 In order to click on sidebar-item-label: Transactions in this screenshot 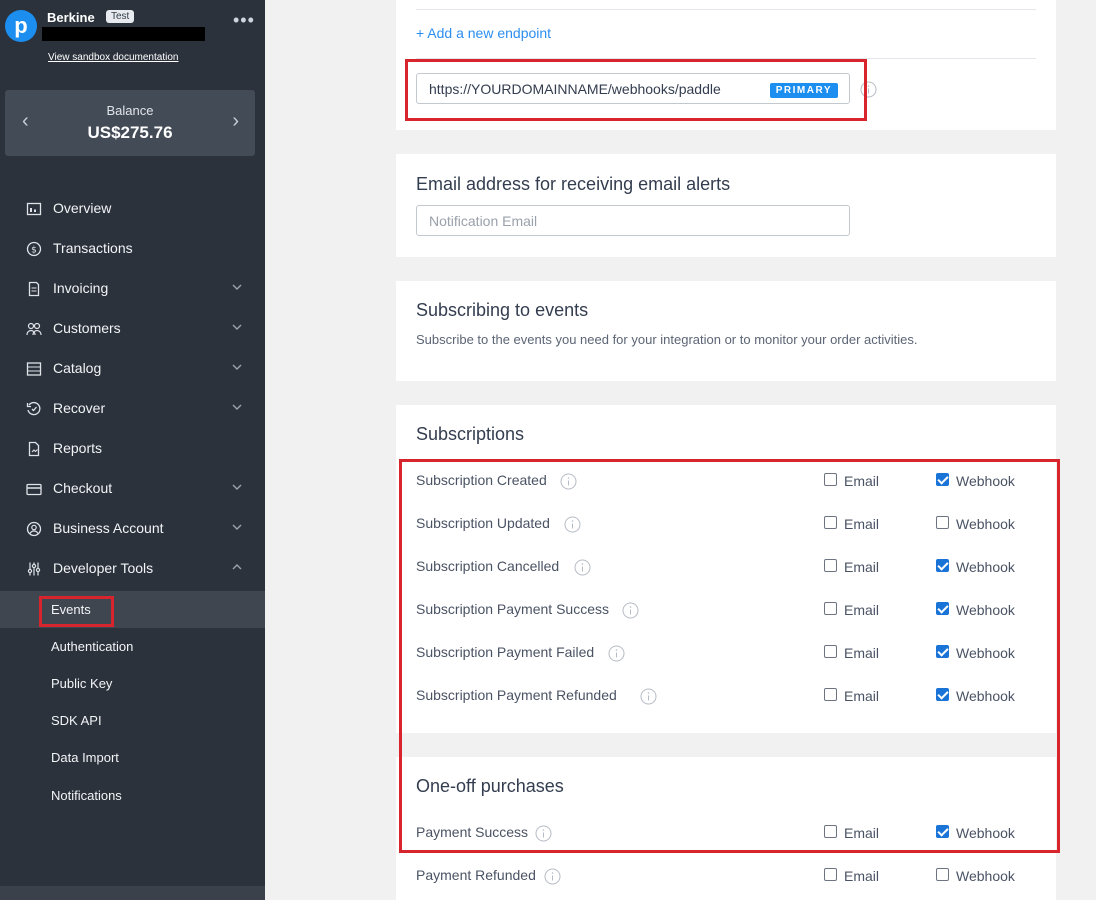, I will do `click(93, 248)`.